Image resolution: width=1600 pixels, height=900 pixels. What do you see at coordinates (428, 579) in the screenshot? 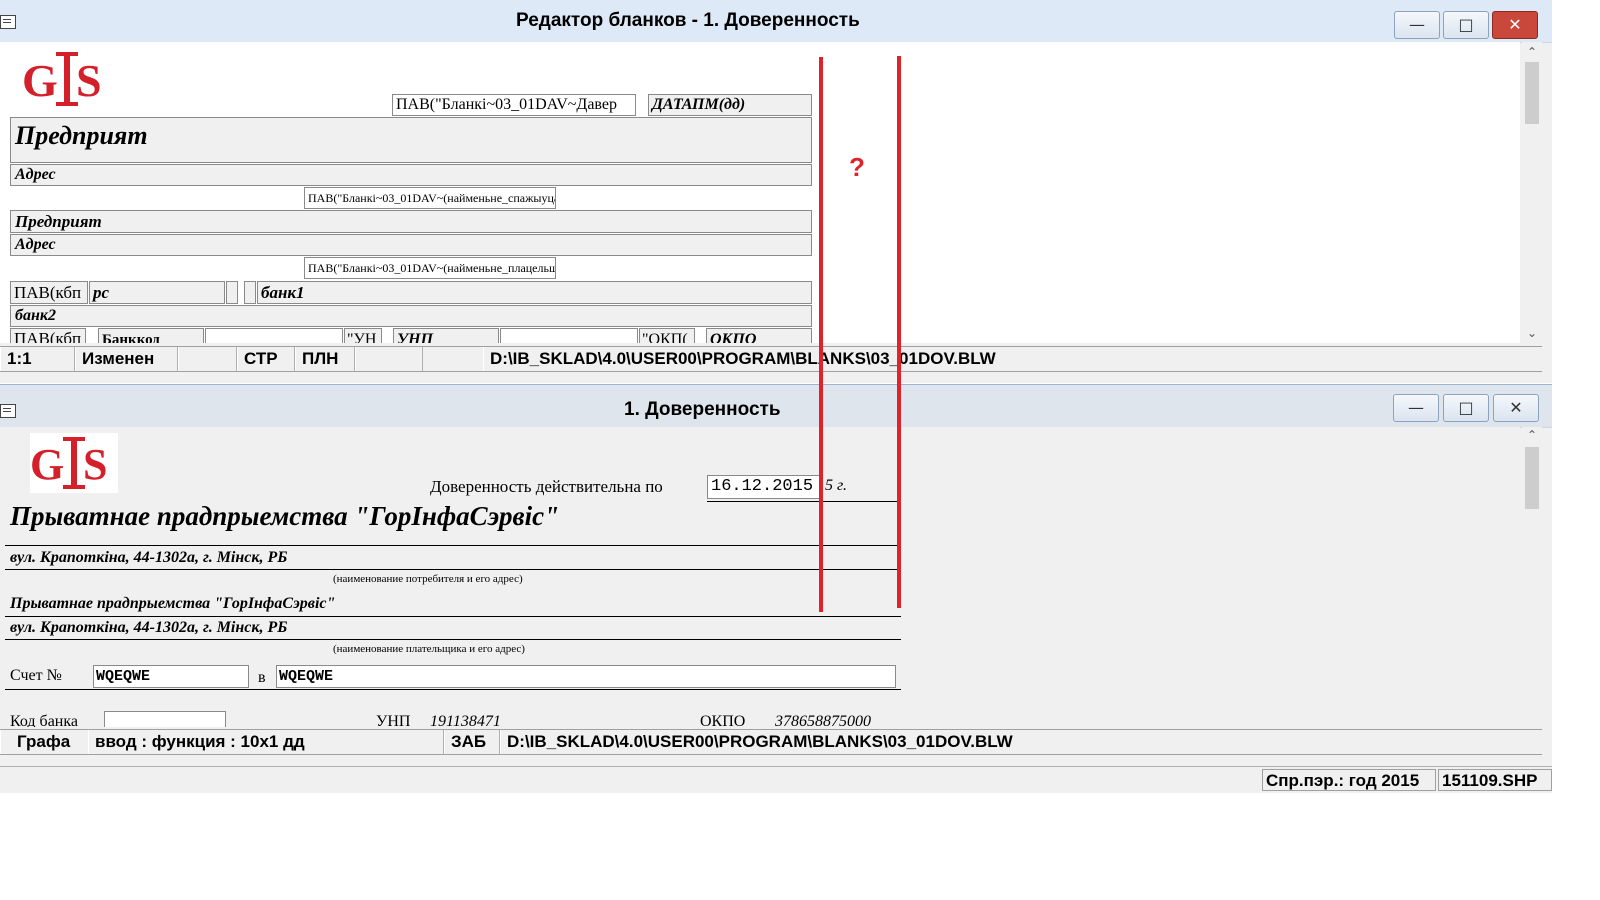
I see `consumer-caption: (наименование потребителя и его адрес)` at bounding box center [428, 579].